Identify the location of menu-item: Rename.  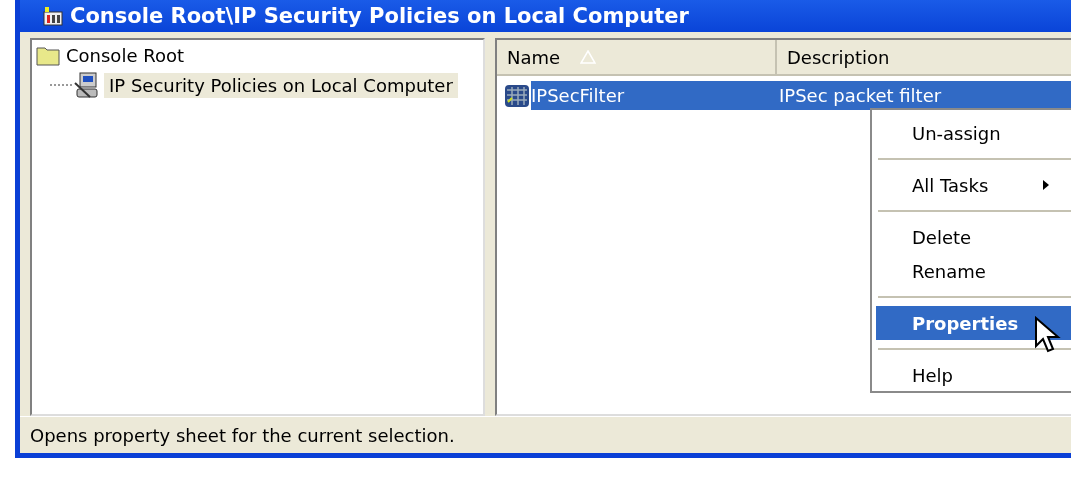
(973, 271).